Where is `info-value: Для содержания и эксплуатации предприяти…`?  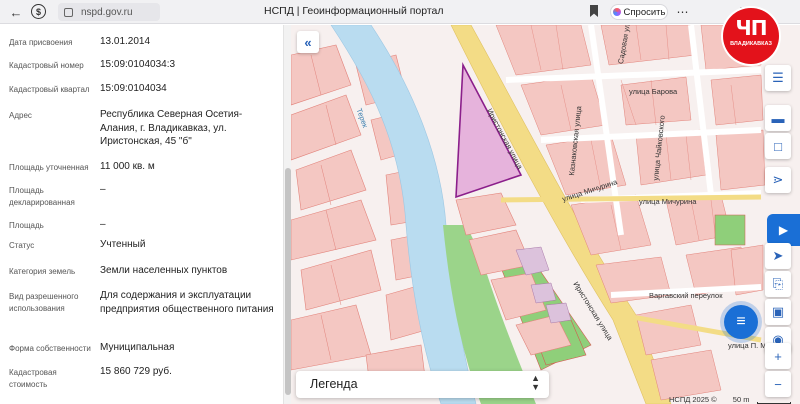
info-value: Для содержания и эксплуатации предприяти… is located at coordinates (187, 302).